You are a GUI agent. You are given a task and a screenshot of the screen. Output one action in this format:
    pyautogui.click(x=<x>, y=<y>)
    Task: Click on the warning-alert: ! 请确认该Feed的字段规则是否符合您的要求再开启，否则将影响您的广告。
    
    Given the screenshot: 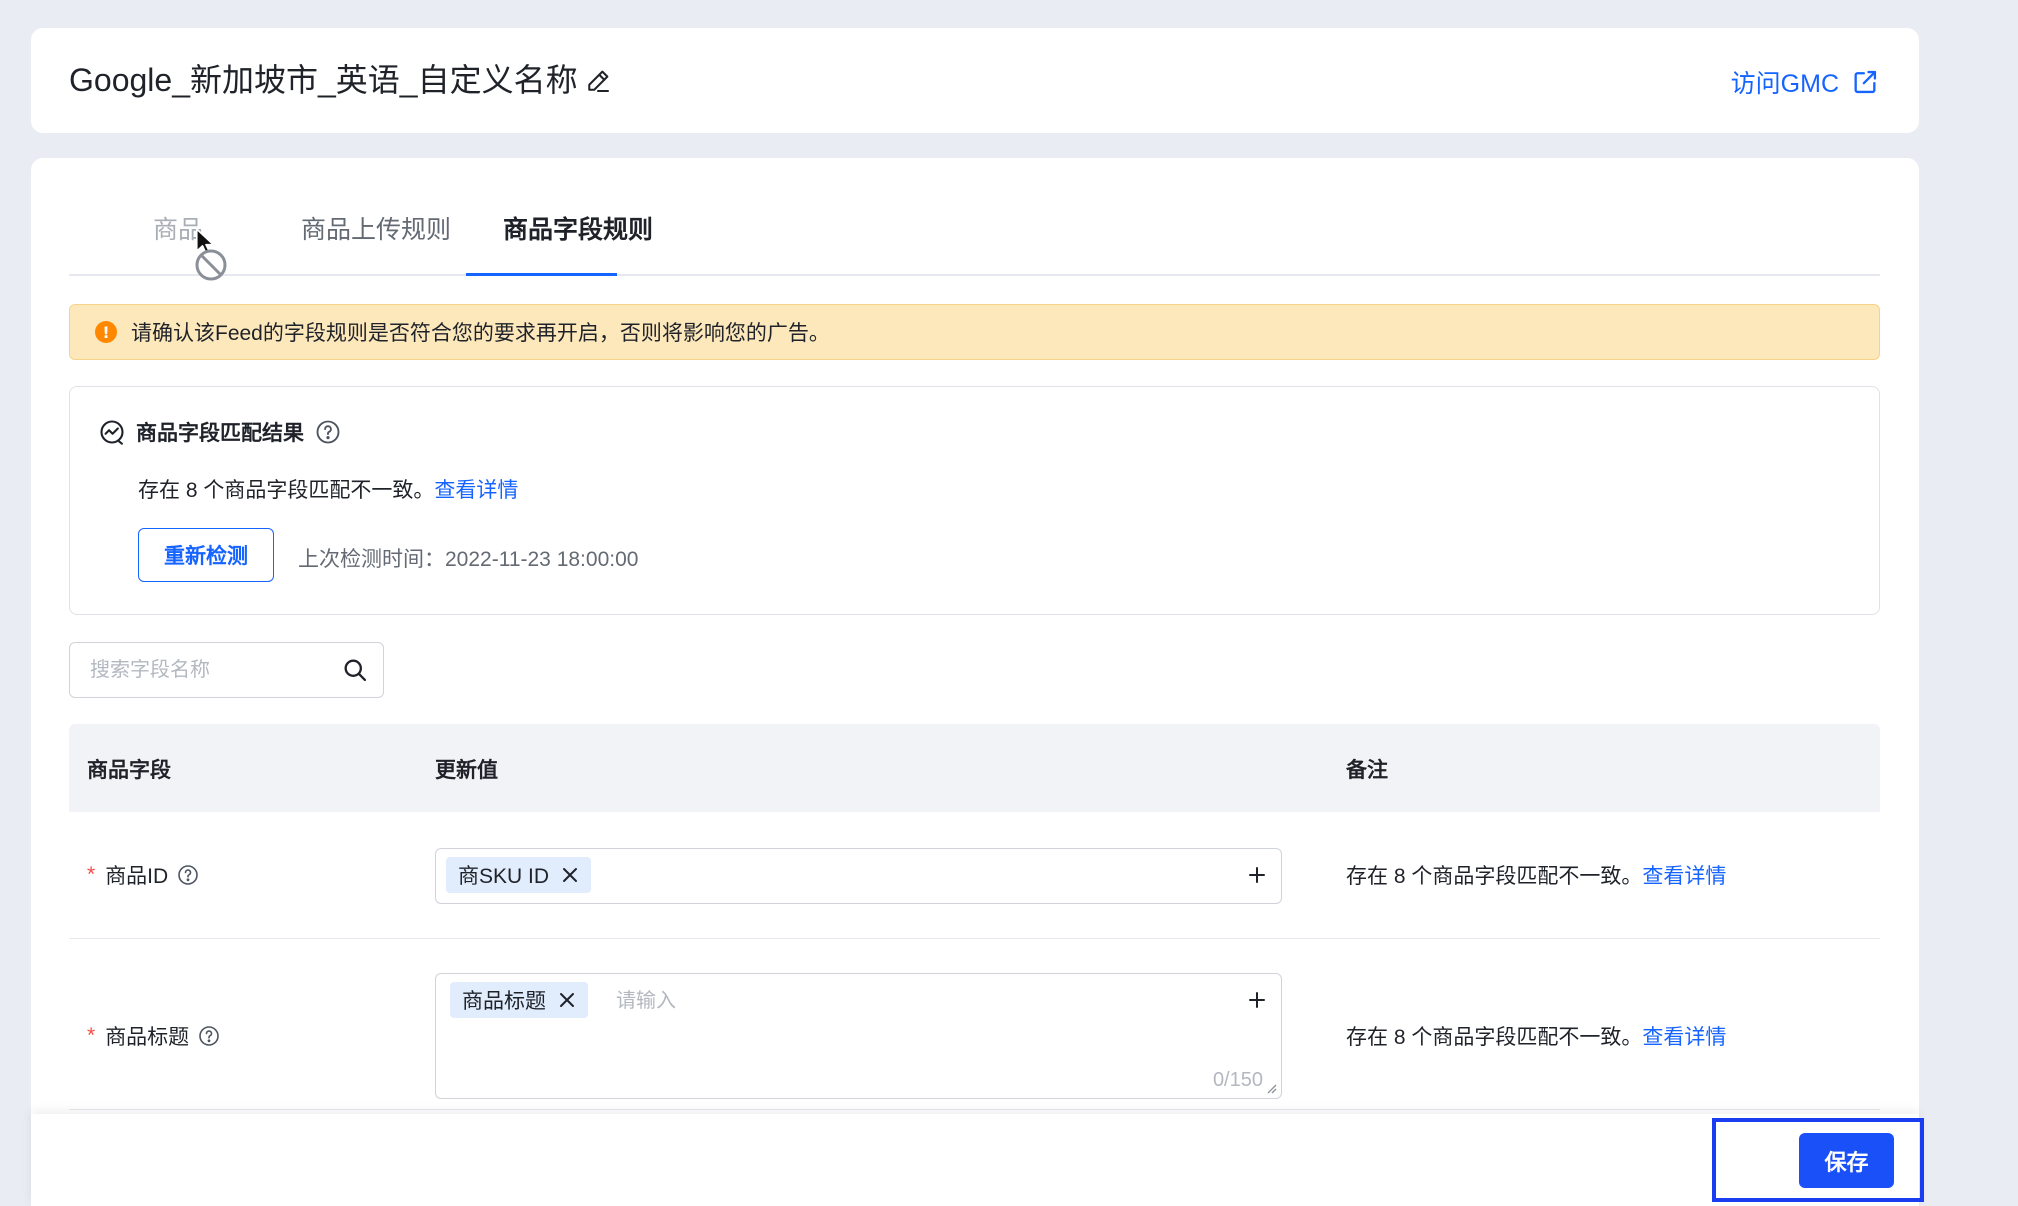 What is the action you would take?
    pyautogui.click(x=974, y=332)
    